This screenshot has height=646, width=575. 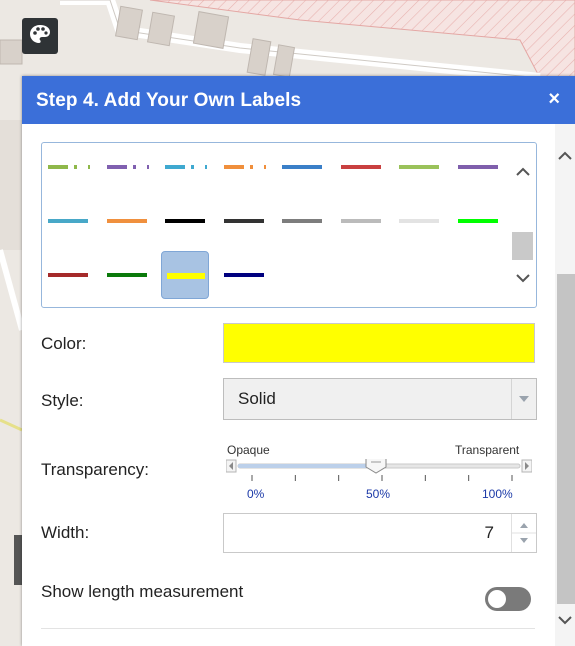 I want to click on palette-icon, so click(x=40, y=36).